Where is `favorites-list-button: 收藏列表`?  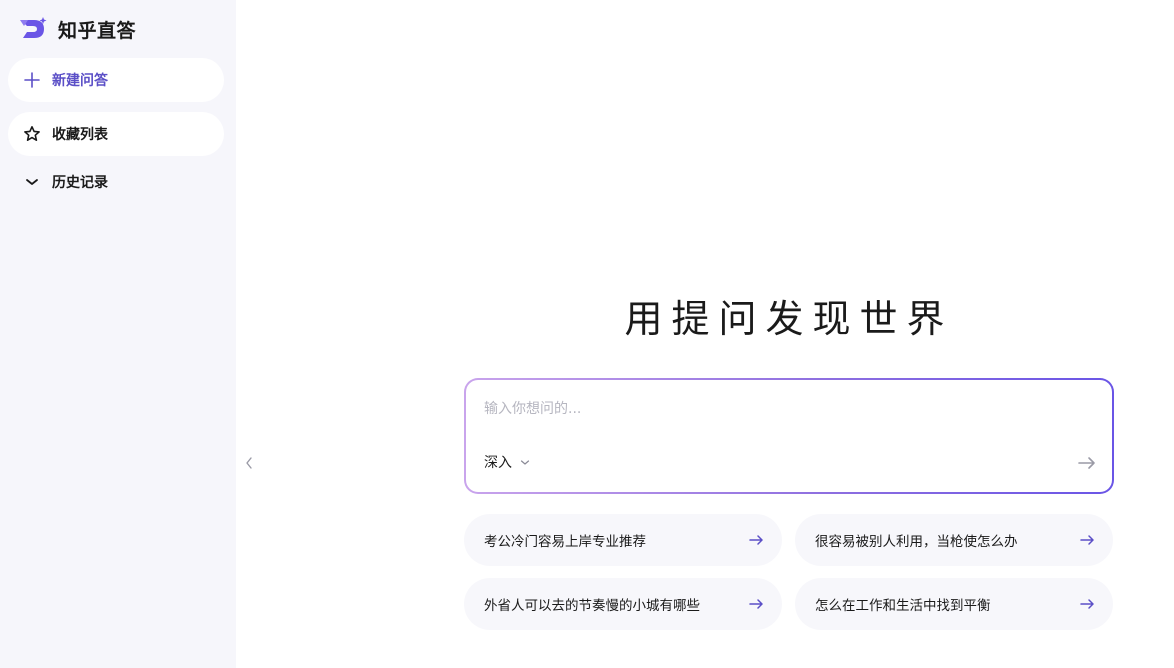 favorites-list-button: 收藏列表 is located at coordinates (116, 134).